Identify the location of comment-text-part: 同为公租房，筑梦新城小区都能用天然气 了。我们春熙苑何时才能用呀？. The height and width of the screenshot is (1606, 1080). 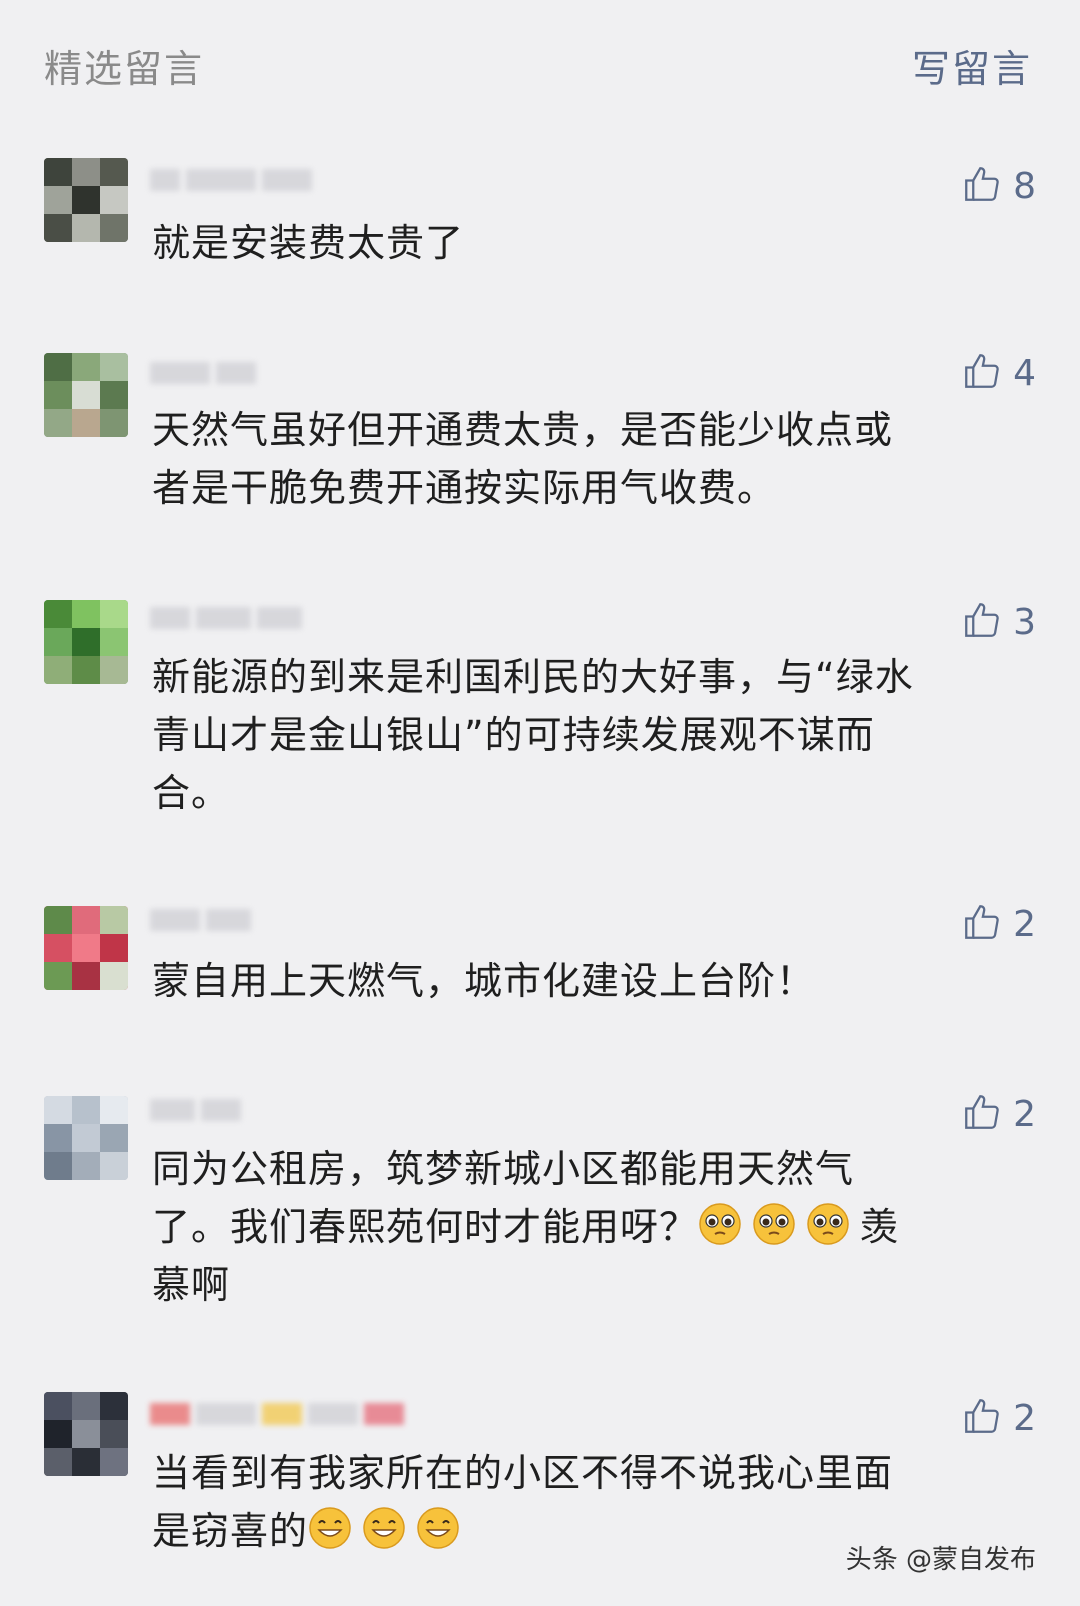
(503, 1198).